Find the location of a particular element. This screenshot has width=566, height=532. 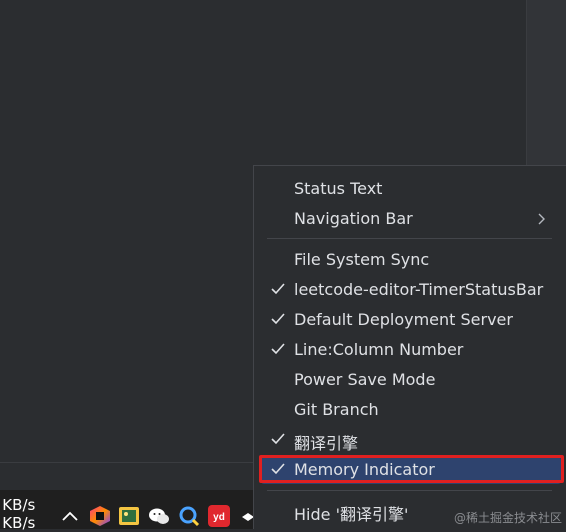

menu-item-label: Status Text is located at coordinates (338, 188).